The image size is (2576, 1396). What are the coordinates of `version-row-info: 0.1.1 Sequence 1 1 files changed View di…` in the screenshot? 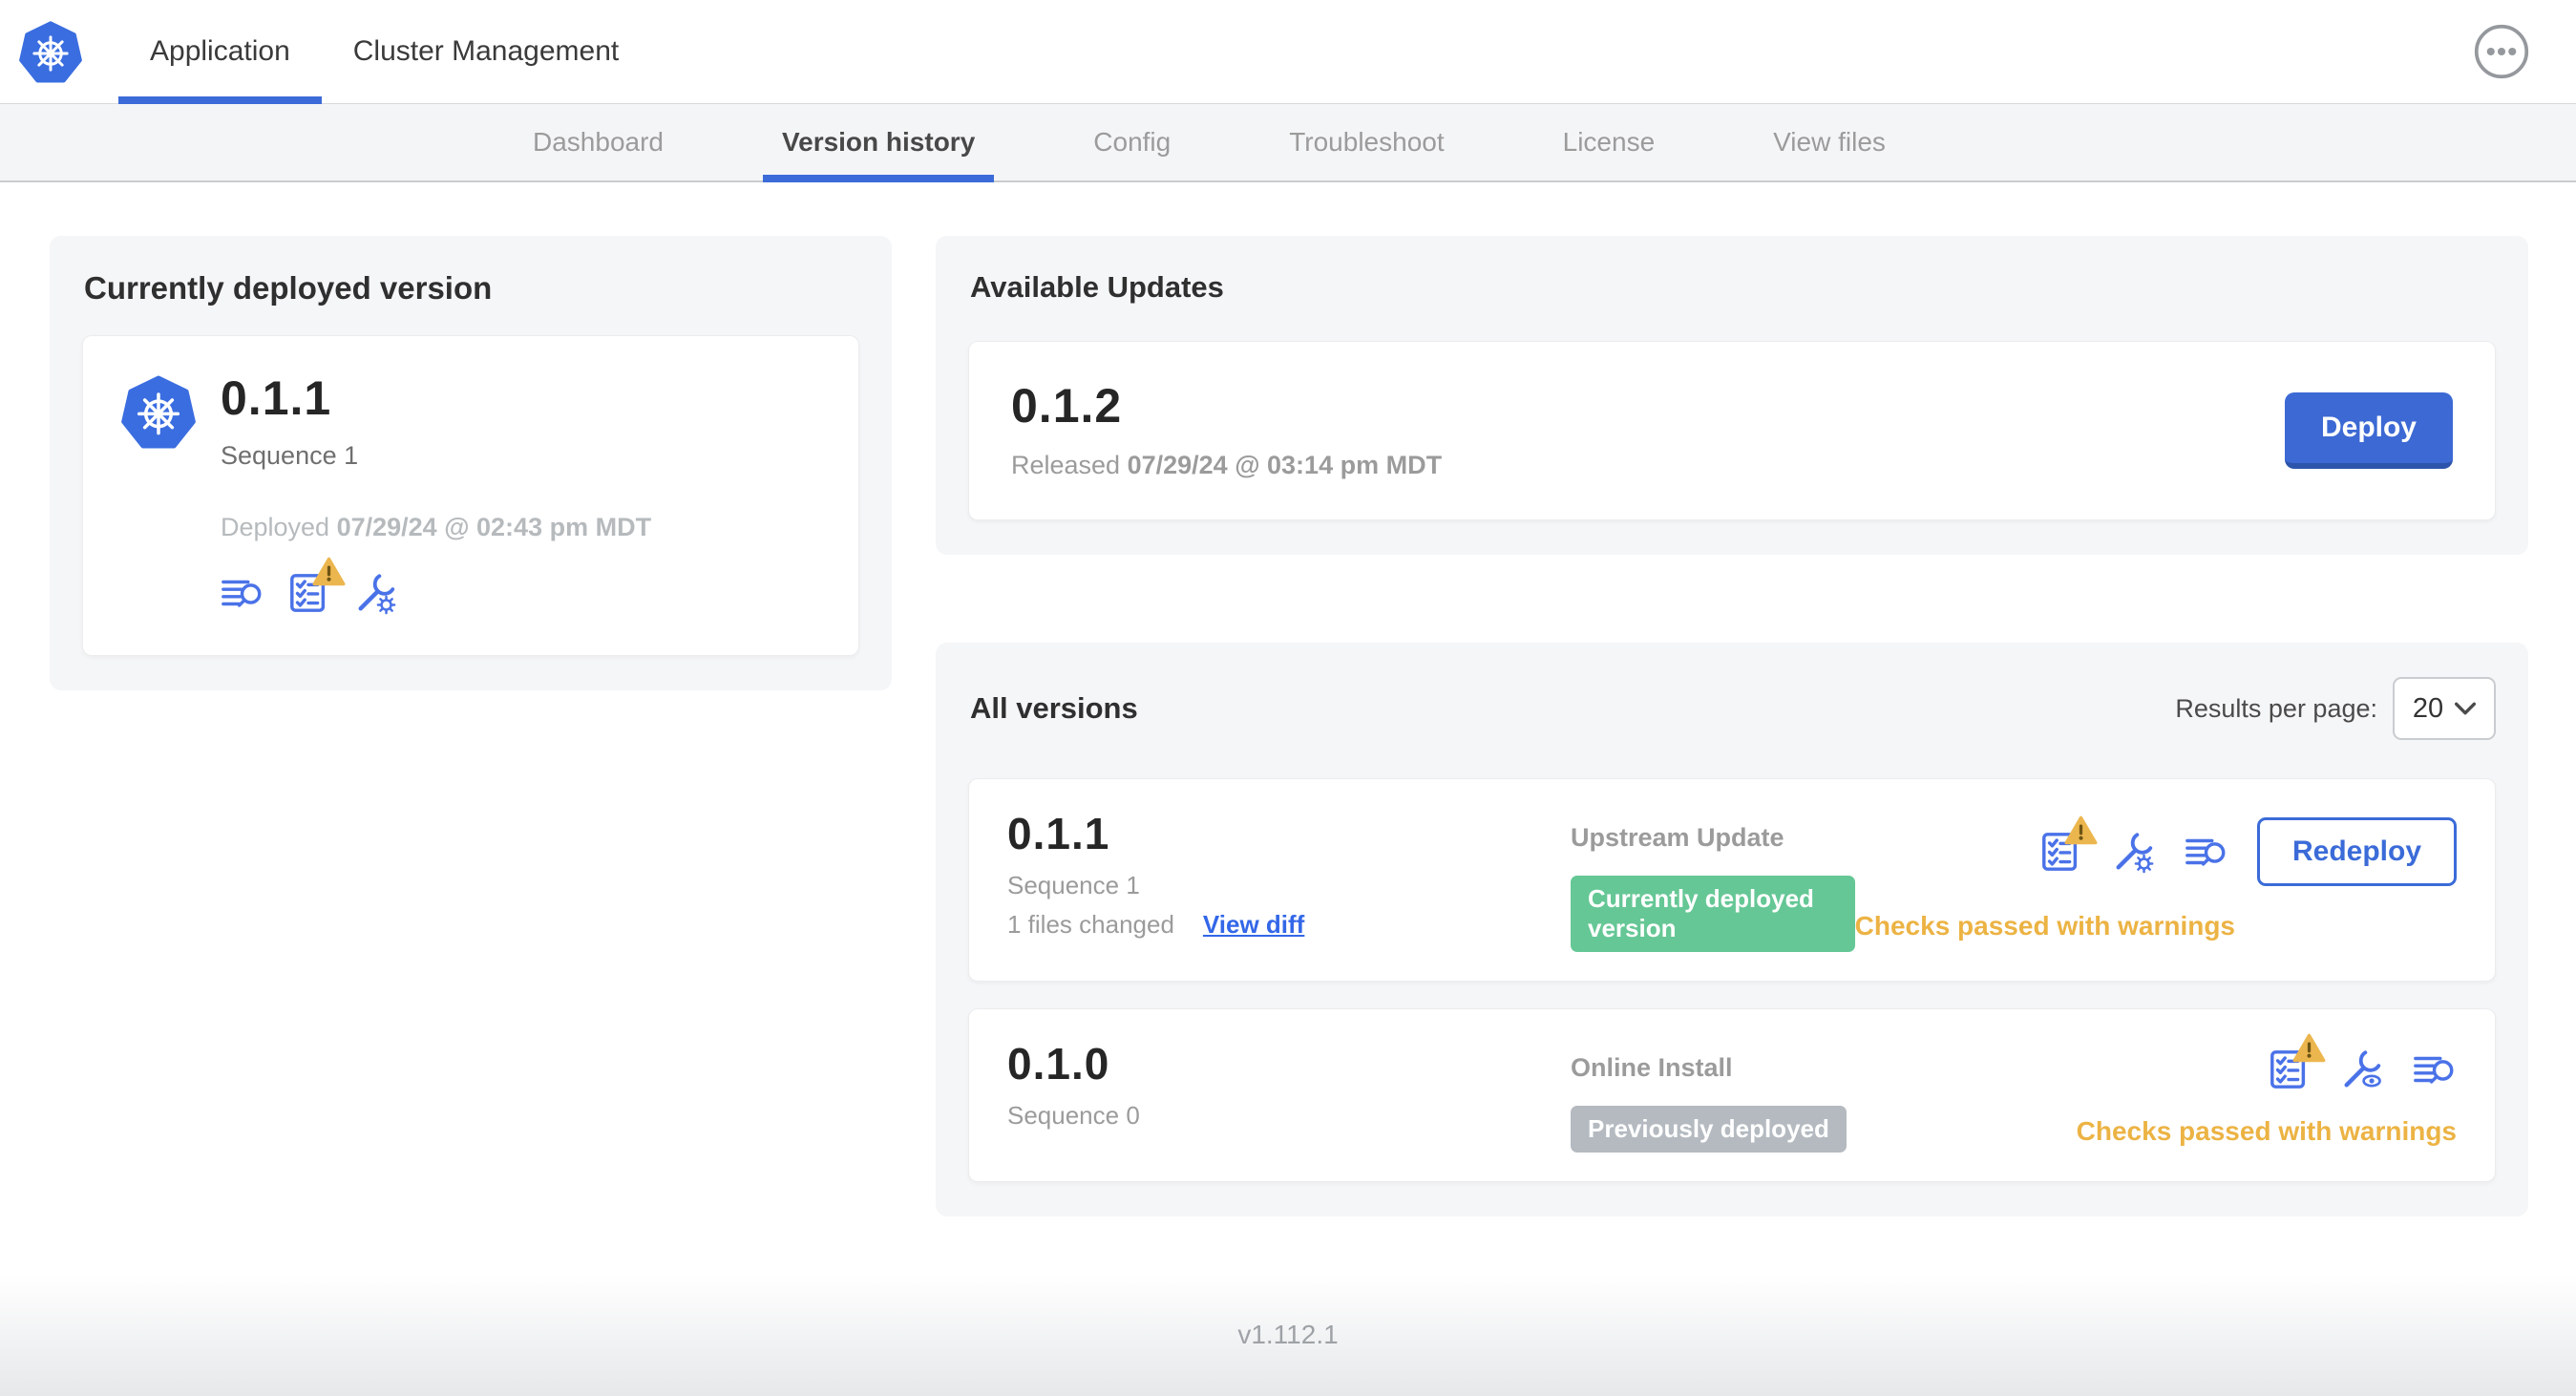 It's located at (1289, 876).